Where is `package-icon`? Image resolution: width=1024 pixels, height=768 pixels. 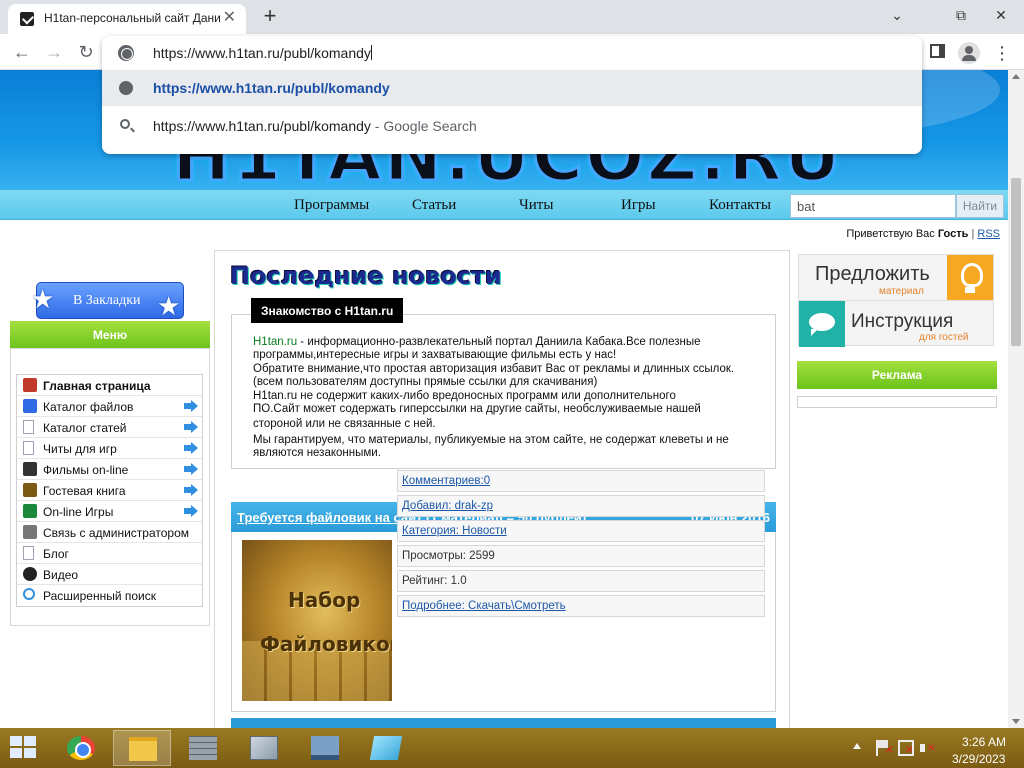
package-icon is located at coordinates (264, 748).